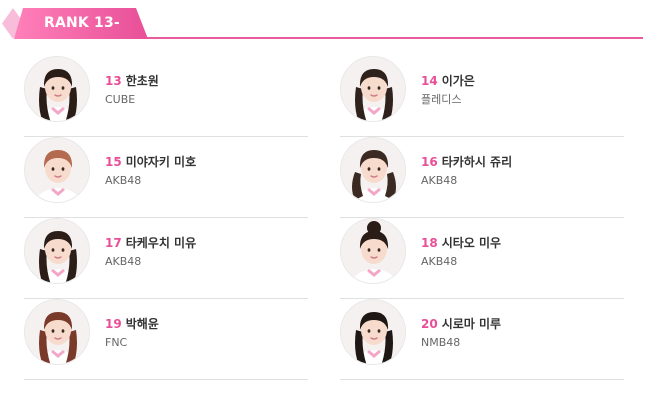 This screenshot has height=400, width=662. Describe the element at coordinates (166, 96) in the screenshot. I see `member-card: 13 한초원 CUBE` at that location.